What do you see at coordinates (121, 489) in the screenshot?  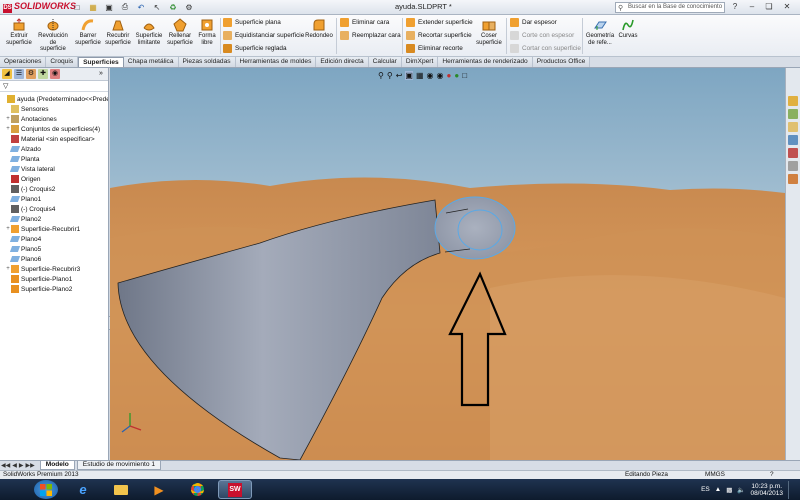 I see `taskbar-explorer` at bounding box center [121, 489].